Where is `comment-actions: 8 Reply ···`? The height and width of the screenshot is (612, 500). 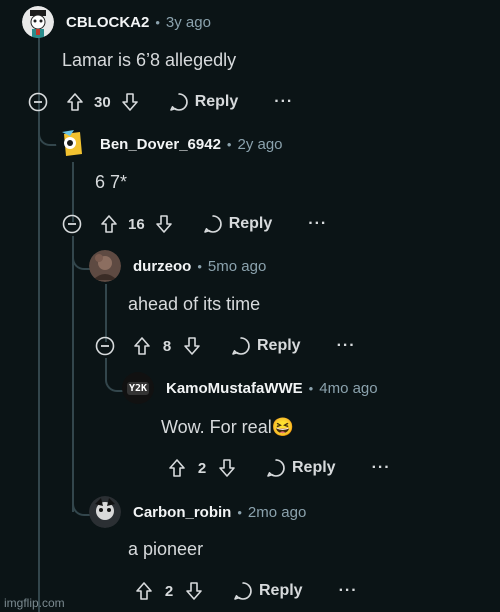
comment-actions: 8 Reply ··· is located at coordinates (225, 346).